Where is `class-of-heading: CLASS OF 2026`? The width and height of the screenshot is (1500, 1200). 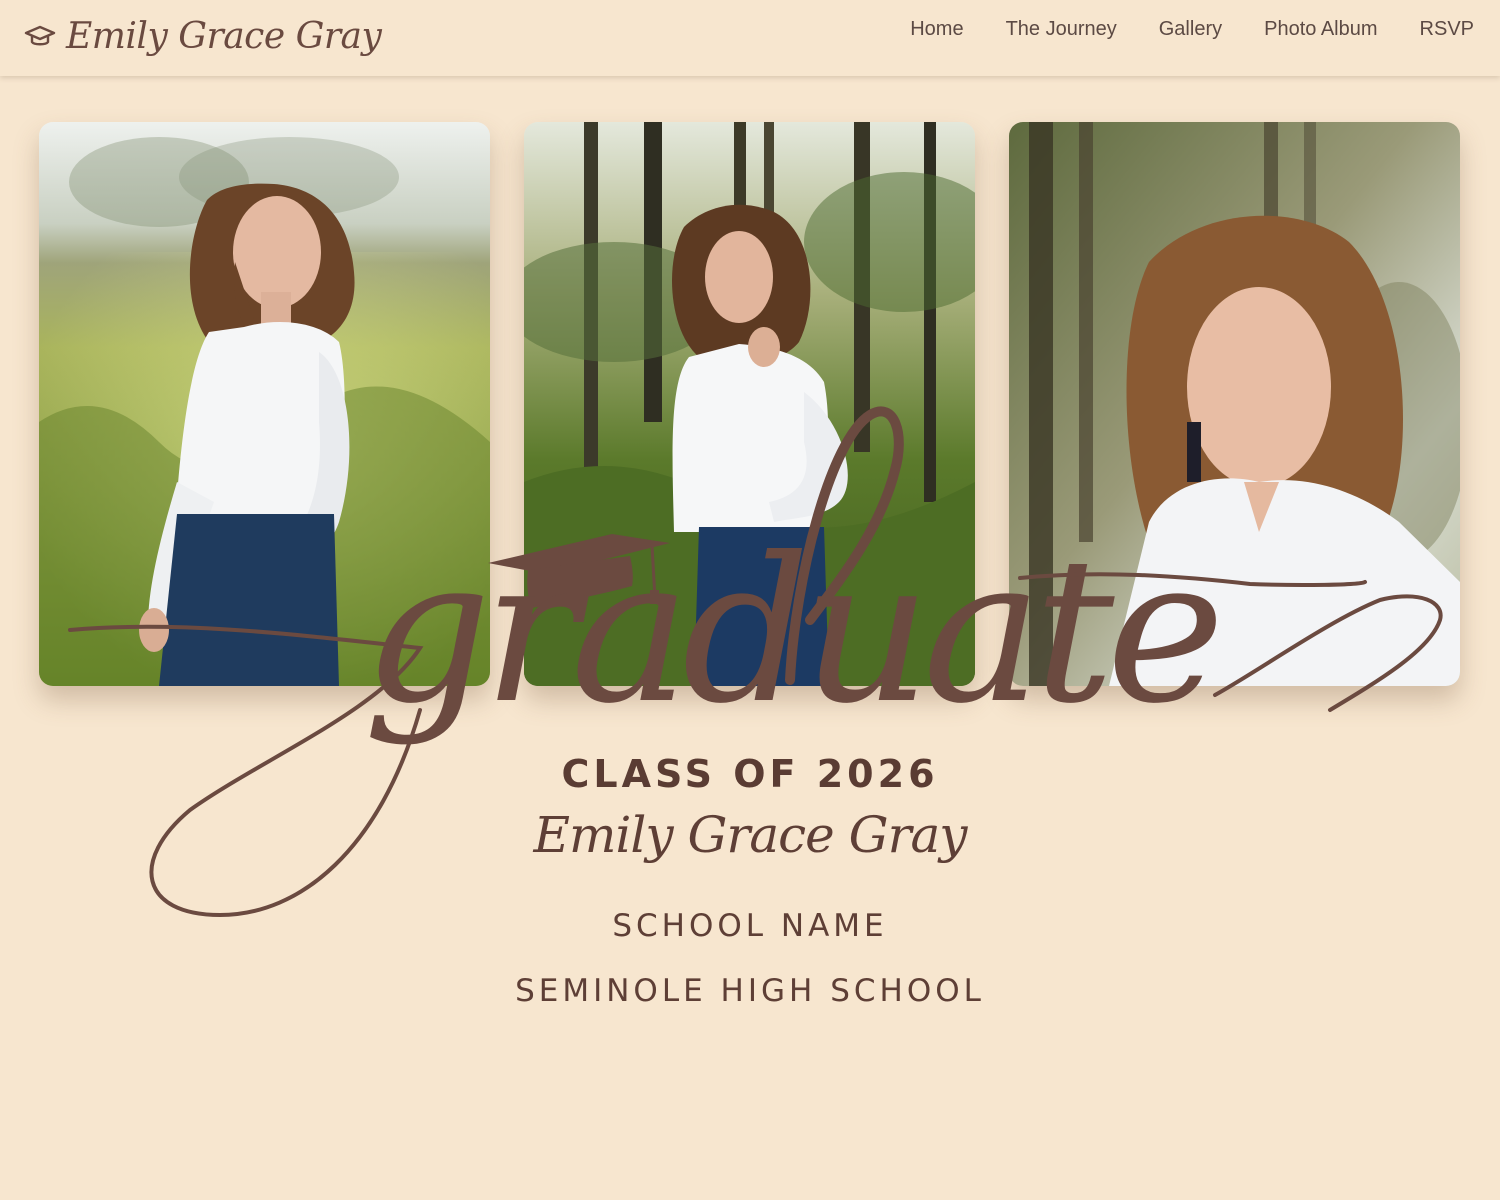 class-of-heading: CLASS OF 2026 is located at coordinates (750, 774).